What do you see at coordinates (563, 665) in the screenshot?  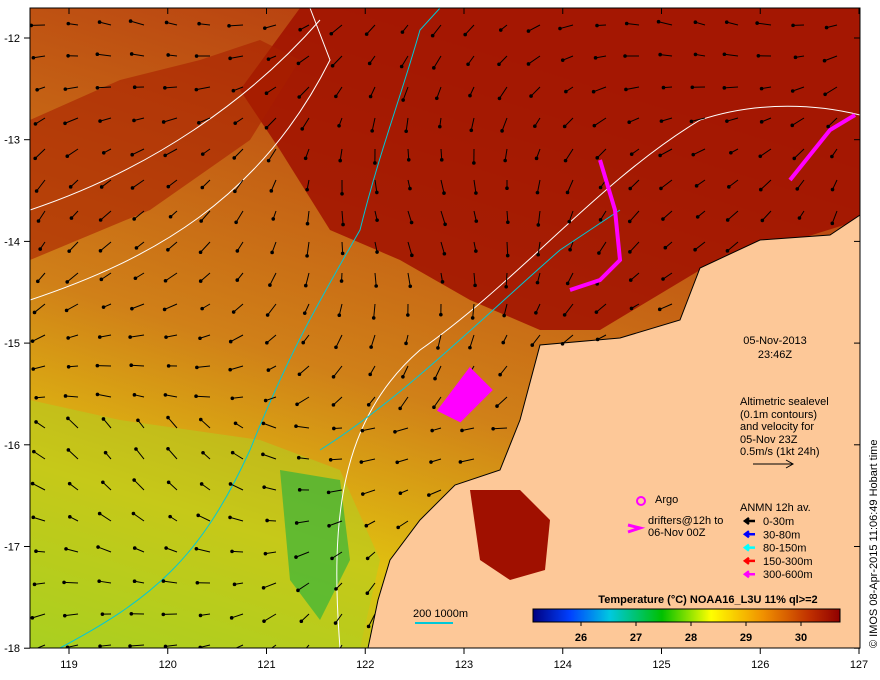 I see `lon-label: 124` at bounding box center [563, 665].